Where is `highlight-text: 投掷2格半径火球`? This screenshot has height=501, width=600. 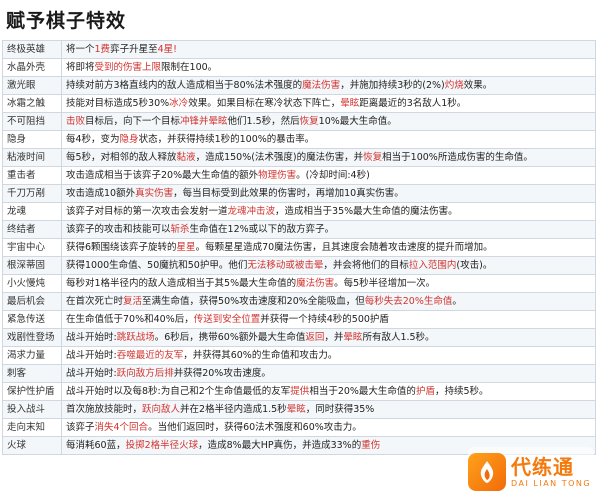 highlight-text: 投掷2格半径火球 is located at coordinates (162, 445).